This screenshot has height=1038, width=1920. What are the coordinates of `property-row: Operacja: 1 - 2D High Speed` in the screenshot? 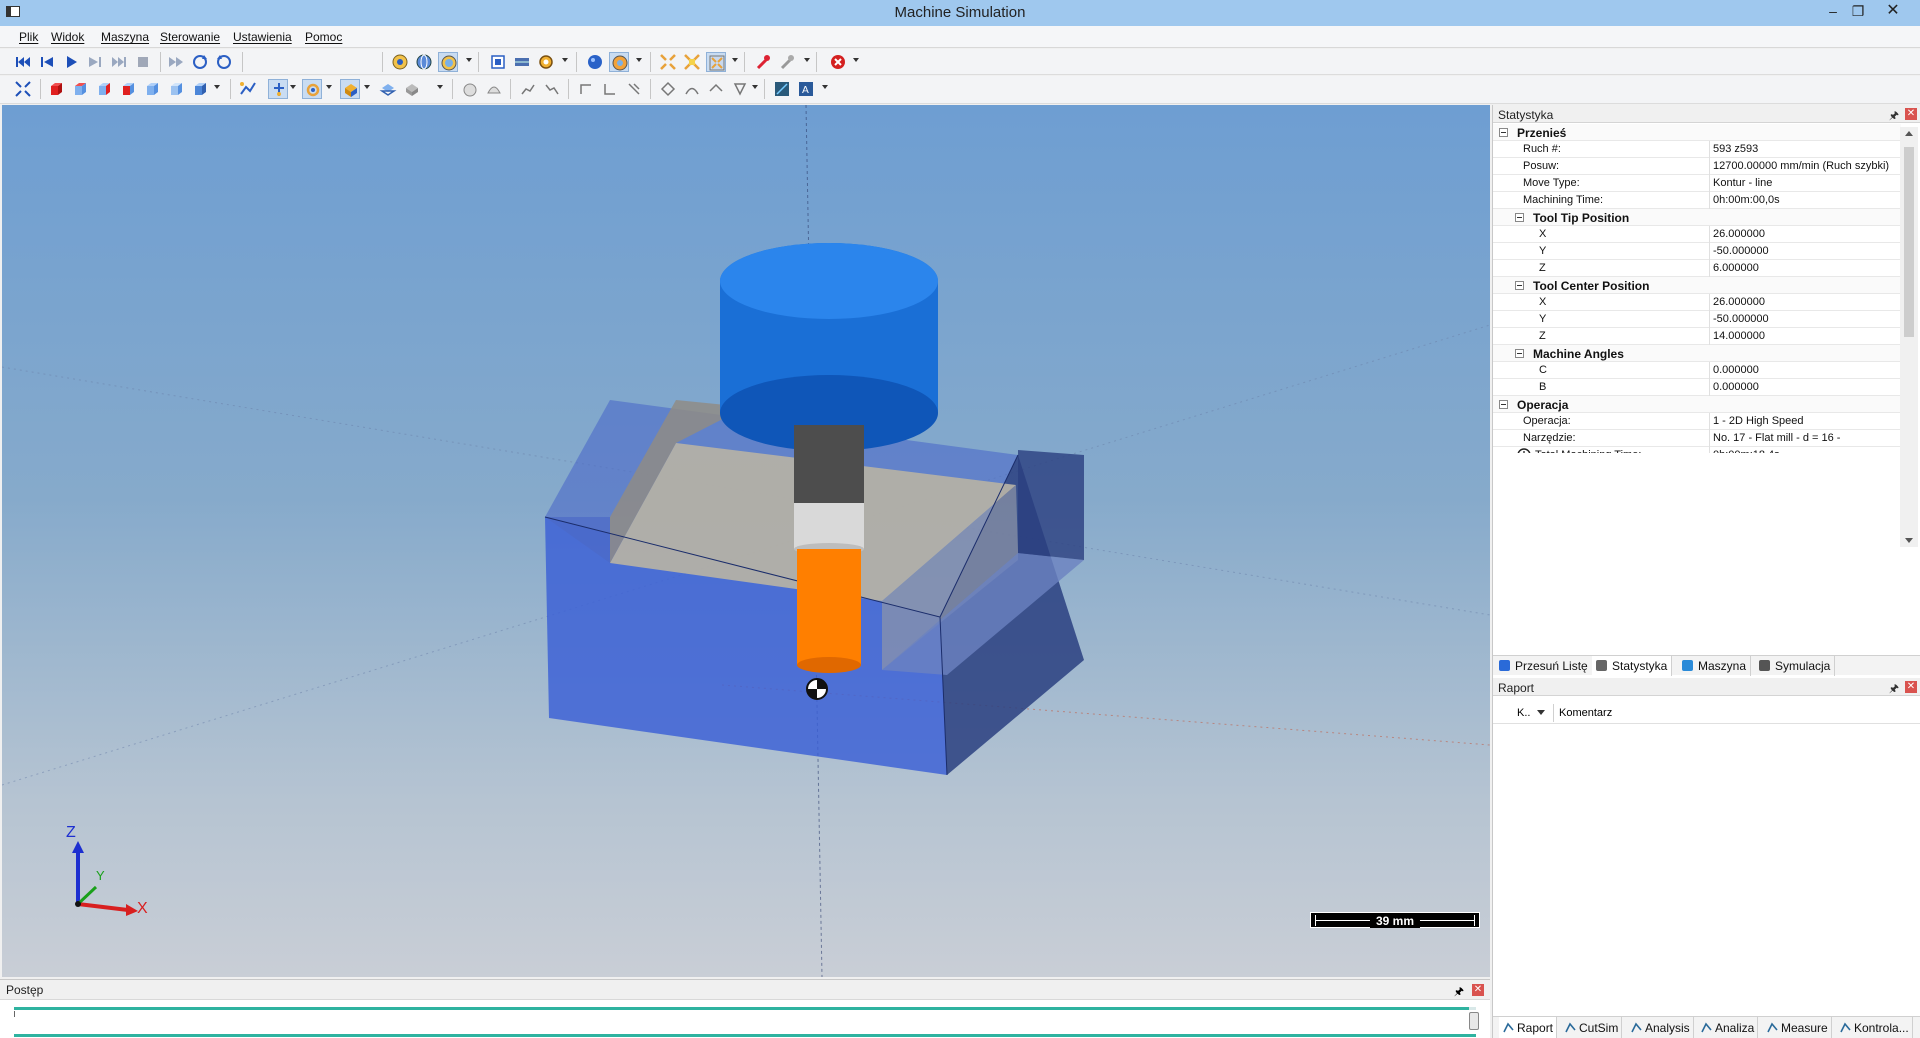 It's located at (1697, 421).